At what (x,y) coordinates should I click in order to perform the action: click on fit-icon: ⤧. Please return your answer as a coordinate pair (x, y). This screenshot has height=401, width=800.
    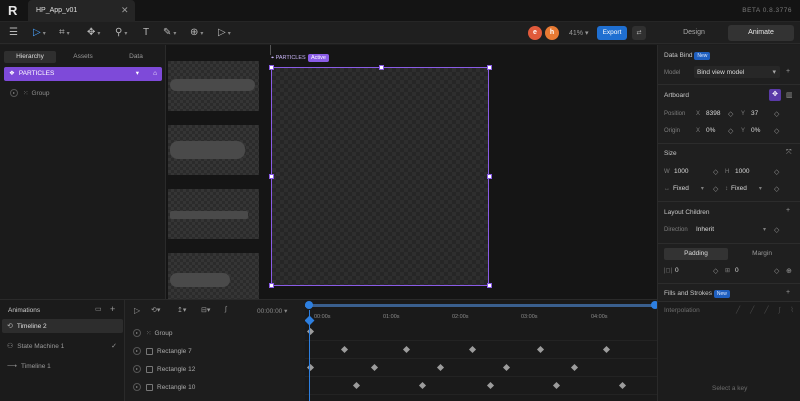
    Looking at the image, I should click on (789, 153).